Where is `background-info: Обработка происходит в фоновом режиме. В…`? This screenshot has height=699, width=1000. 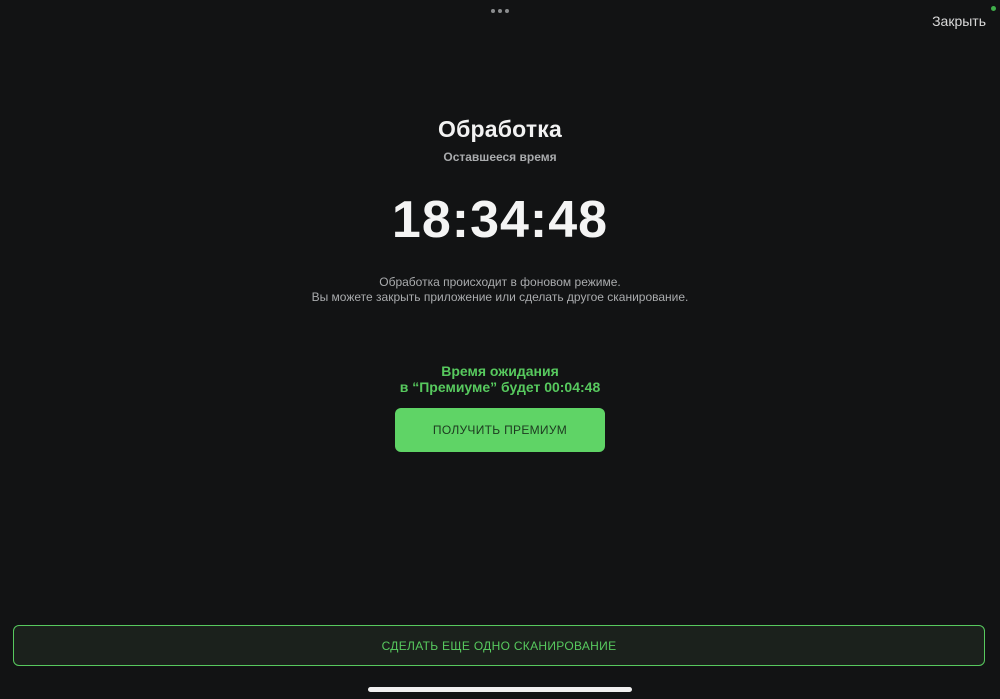
background-info: Обработка происходит в фоновом режиме. В… is located at coordinates (500, 290).